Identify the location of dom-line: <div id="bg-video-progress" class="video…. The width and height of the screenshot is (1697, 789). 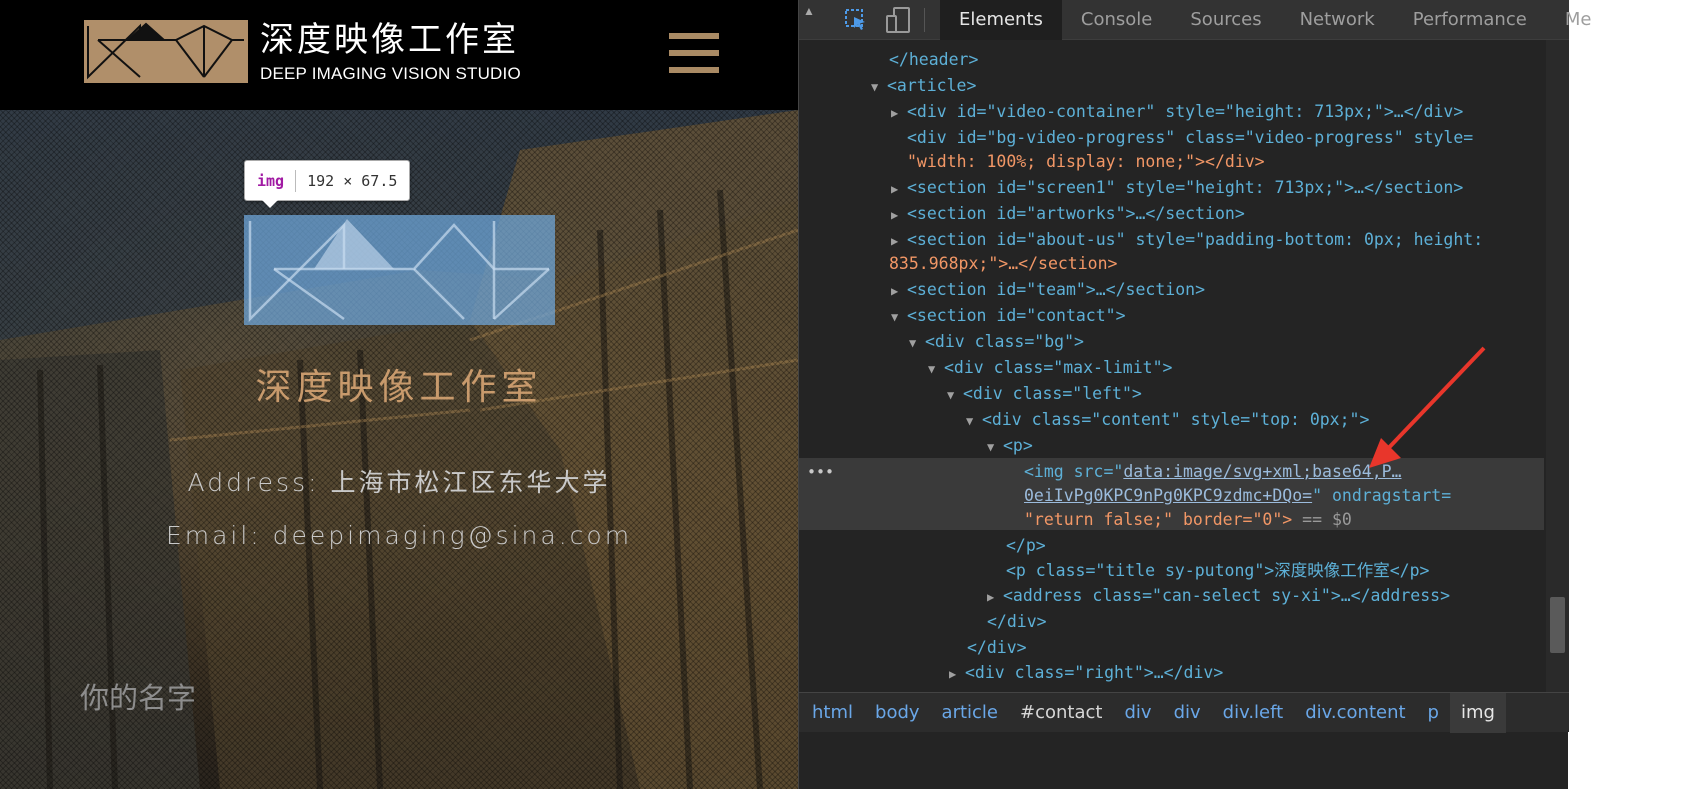
(1190, 138).